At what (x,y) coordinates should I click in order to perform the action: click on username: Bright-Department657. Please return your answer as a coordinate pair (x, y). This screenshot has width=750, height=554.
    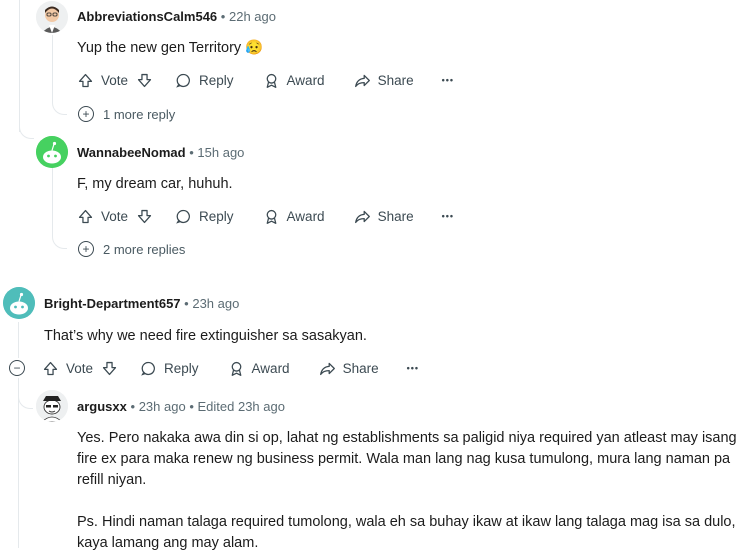
    Looking at the image, I should click on (112, 303).